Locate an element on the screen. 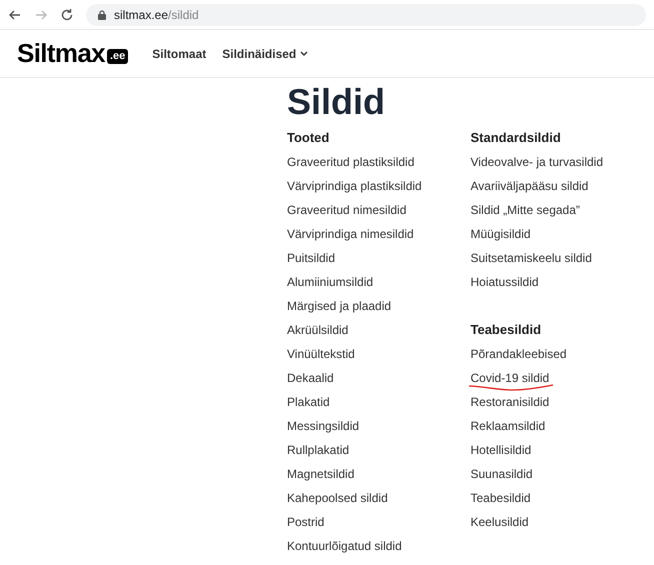 Image resolution: width=654 pixels, height=565 pixels. category-link: Põrandakleebised is located at coordinates (518, 354).